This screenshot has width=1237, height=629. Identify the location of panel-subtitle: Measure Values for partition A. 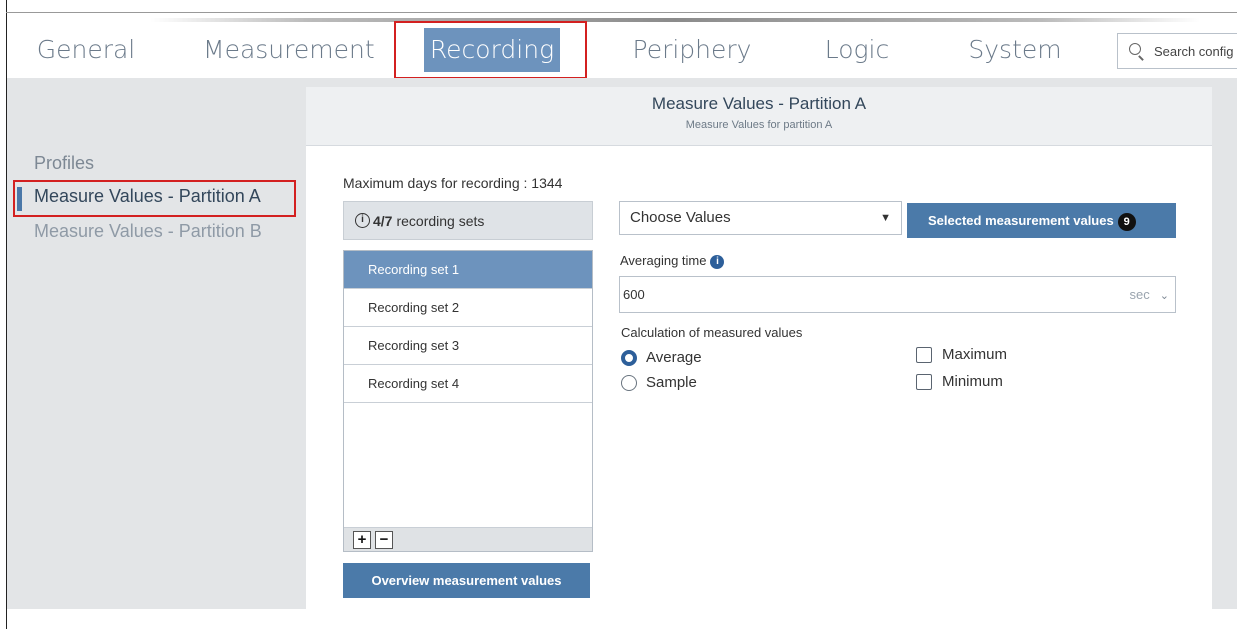
(759, 125).